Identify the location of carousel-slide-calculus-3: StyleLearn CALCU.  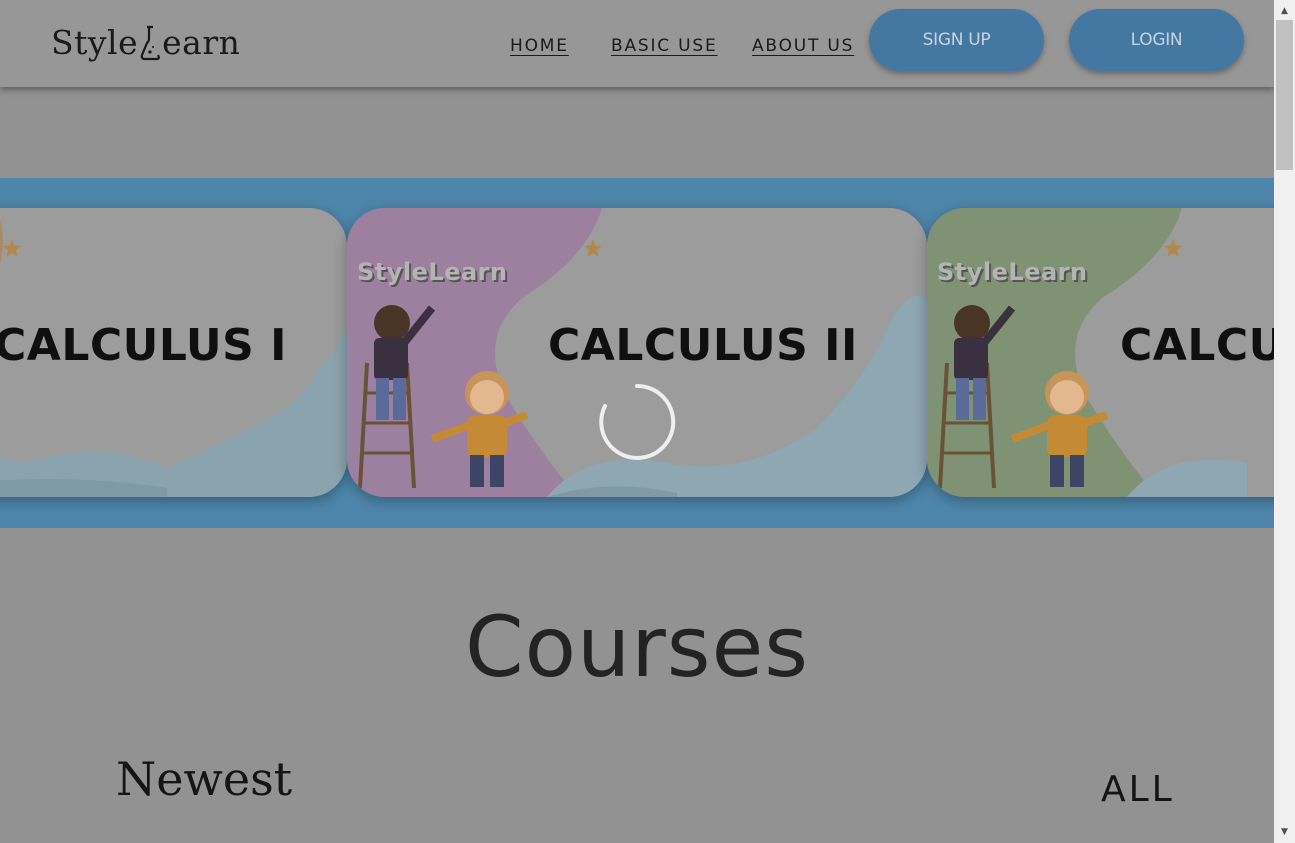
(1100, 352).